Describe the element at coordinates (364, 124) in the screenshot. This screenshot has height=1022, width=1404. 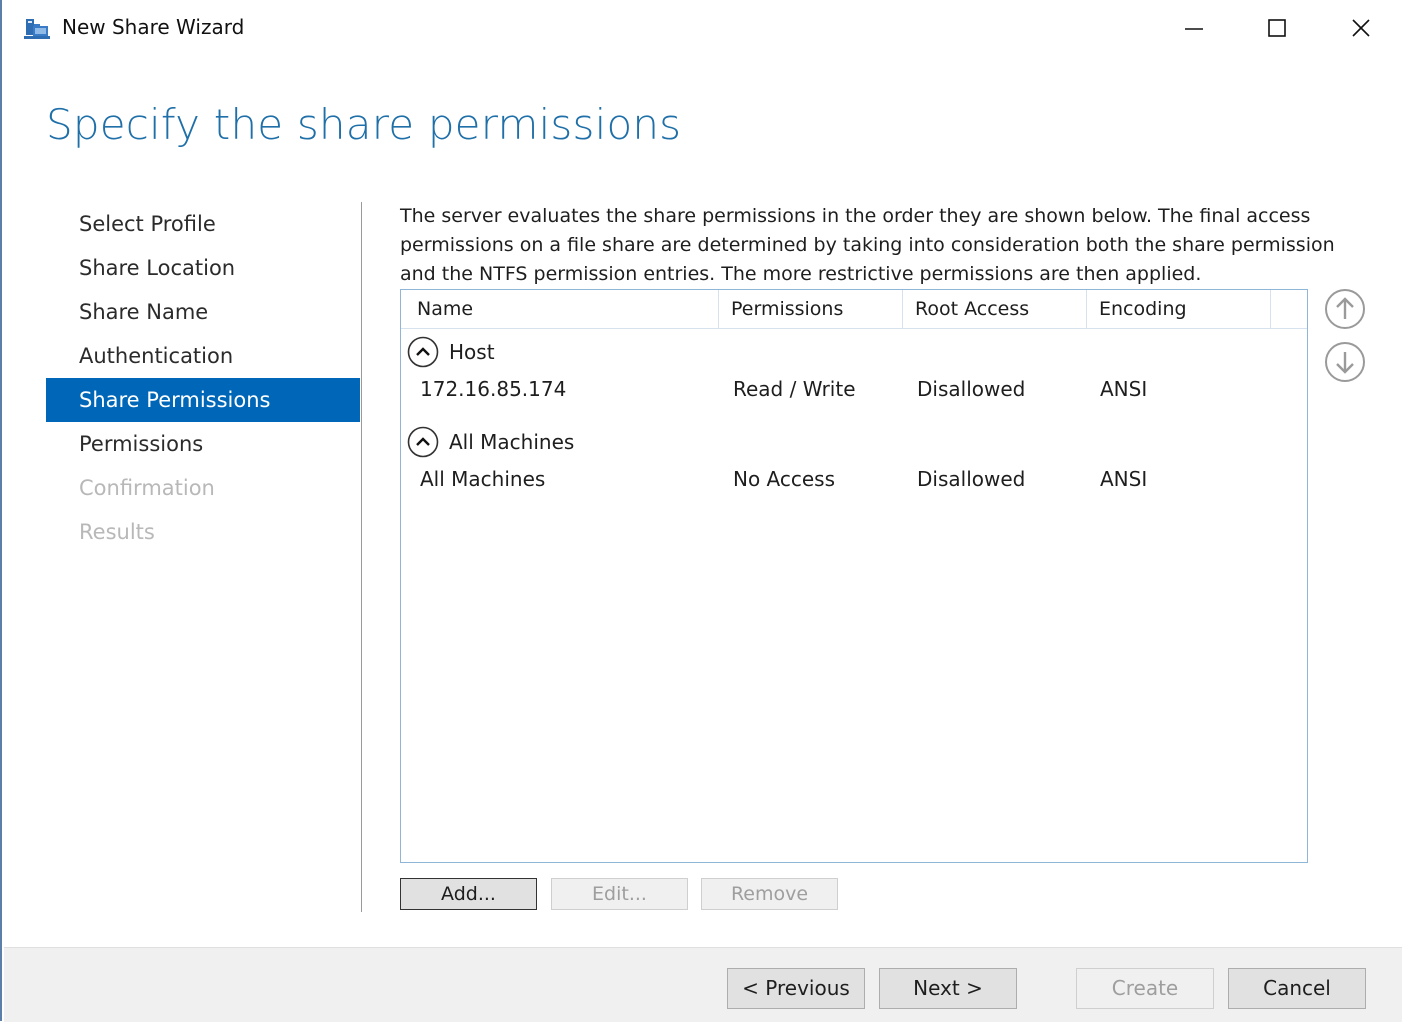
I see `page-title: Specify the share permissions` at that location.